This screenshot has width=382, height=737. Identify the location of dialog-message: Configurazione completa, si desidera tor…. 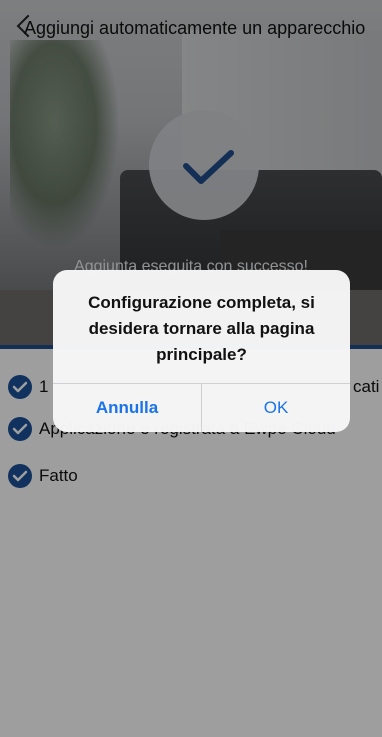
(201, 328).